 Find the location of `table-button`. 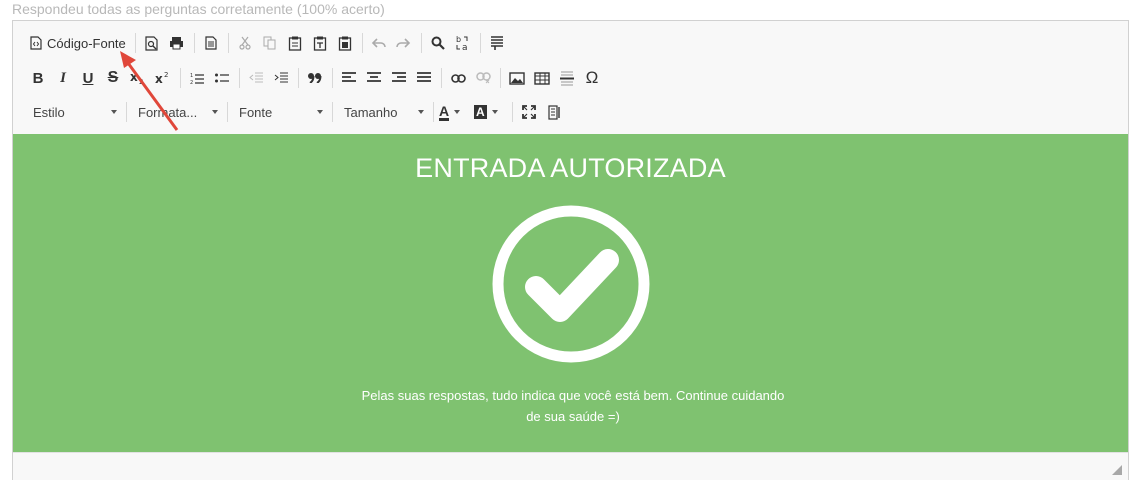

table-button is located at coordinates (542, 78).